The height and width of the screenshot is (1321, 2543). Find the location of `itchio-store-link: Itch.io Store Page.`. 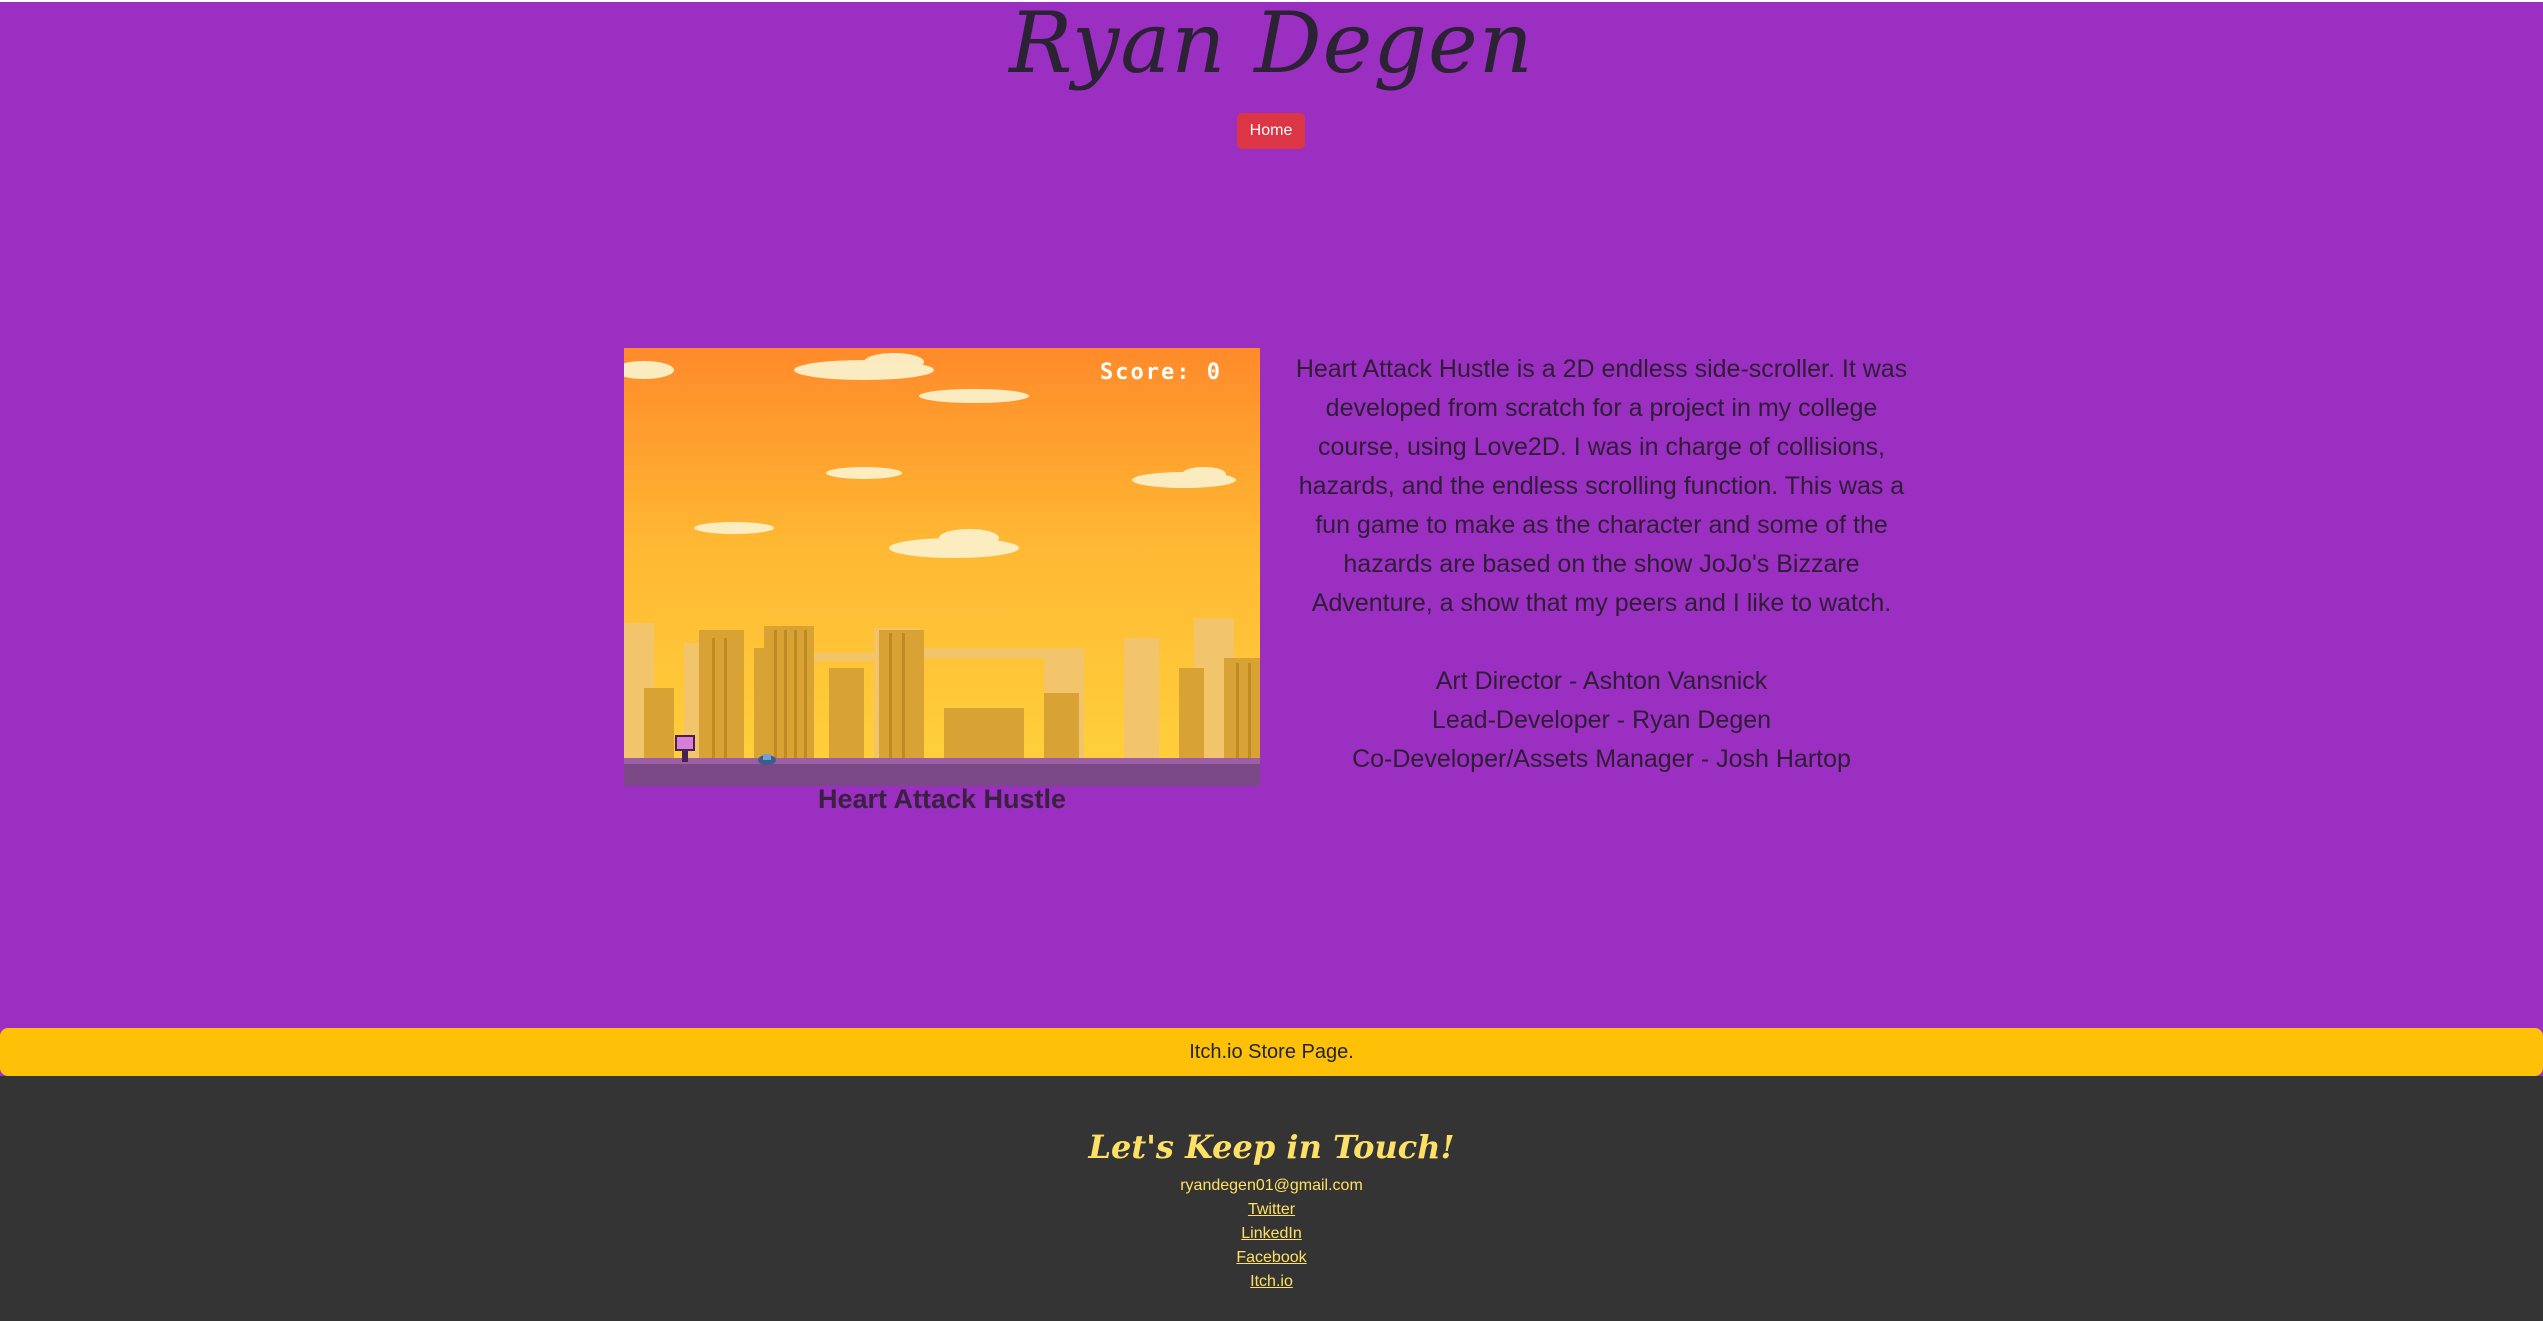

itchio-store-link: Itch.io Store Page. is located at coordinates (1271, 1052).